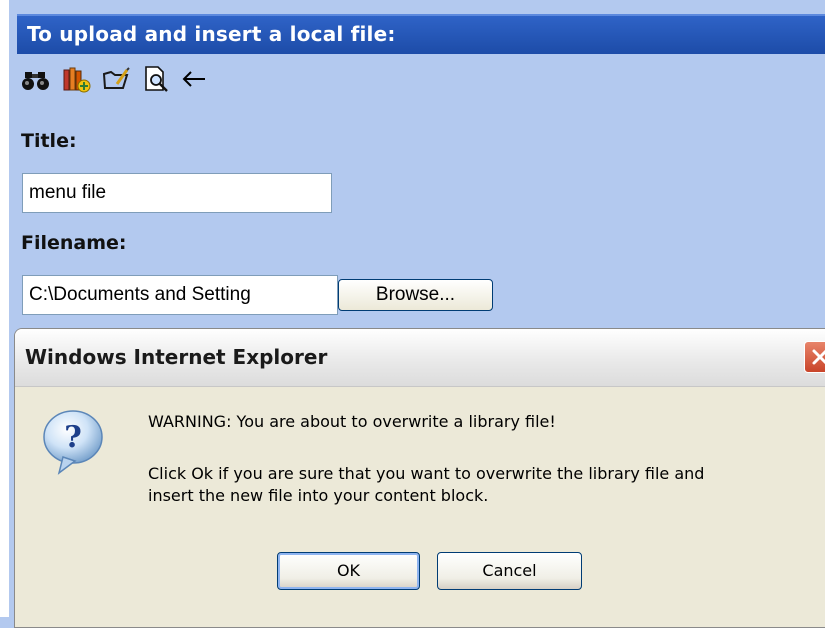  What do you see at coordinates (4, 308) in the screenshot?
I see `left-margin` at bounding box center [4, 308].